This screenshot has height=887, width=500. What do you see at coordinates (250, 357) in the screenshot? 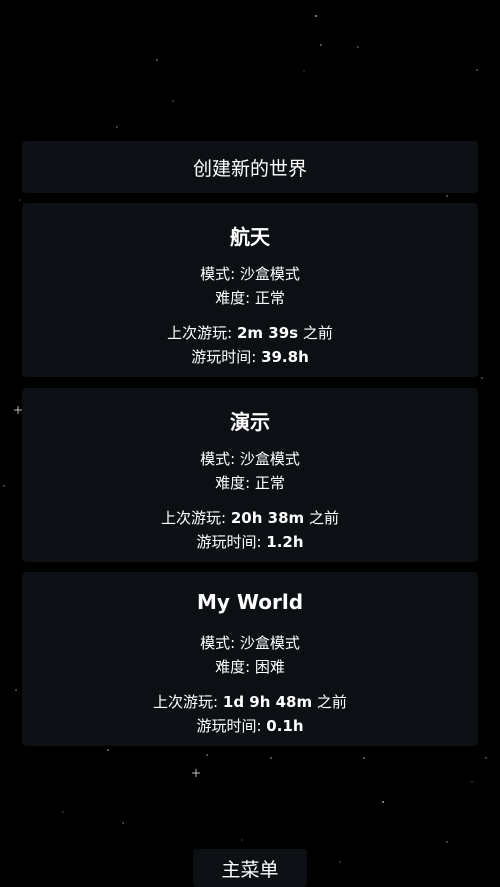
I see `world-play-time: 游玩时间: 39.8h` at bounding box center [250, 357].